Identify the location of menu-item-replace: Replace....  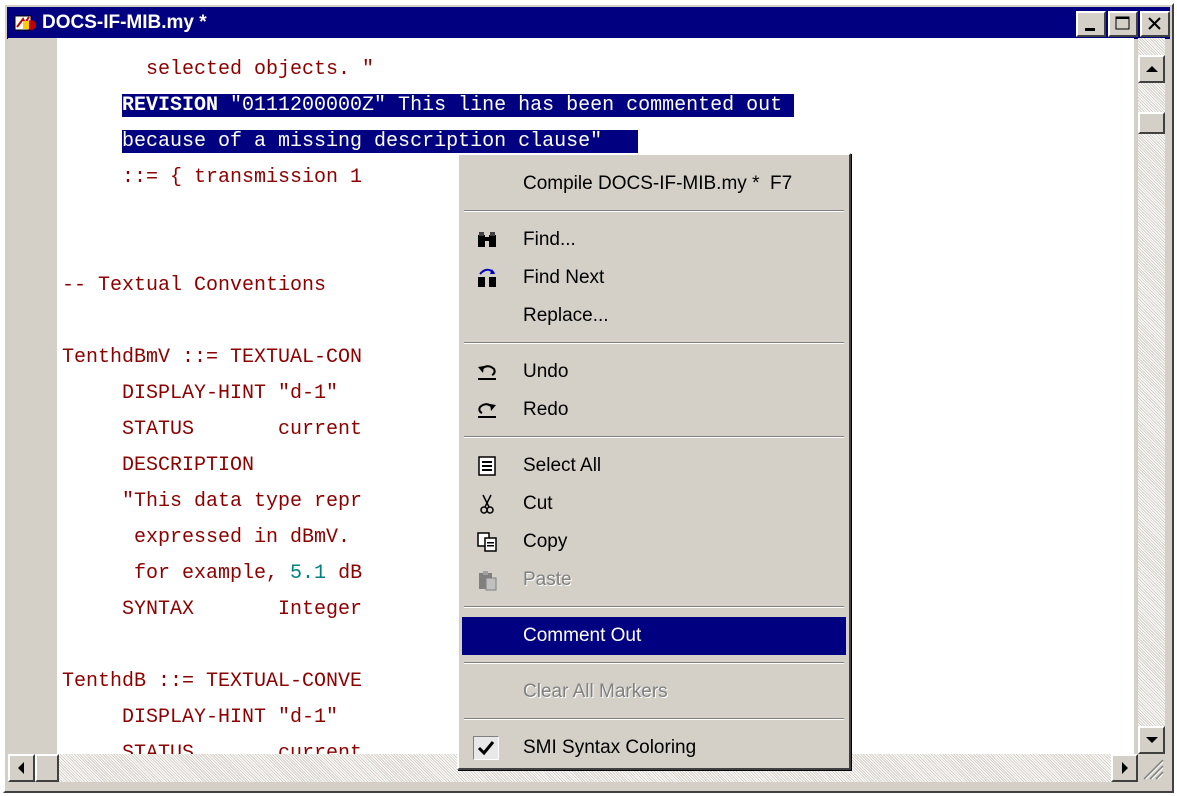
(654, 316).